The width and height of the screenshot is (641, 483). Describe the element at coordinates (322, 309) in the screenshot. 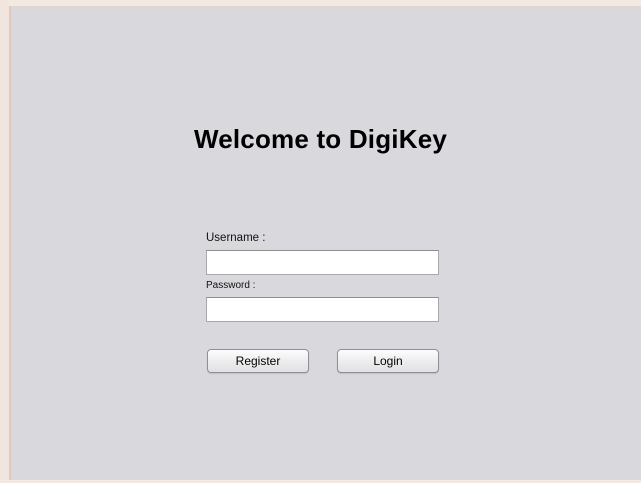

I see `password-field` at that location.